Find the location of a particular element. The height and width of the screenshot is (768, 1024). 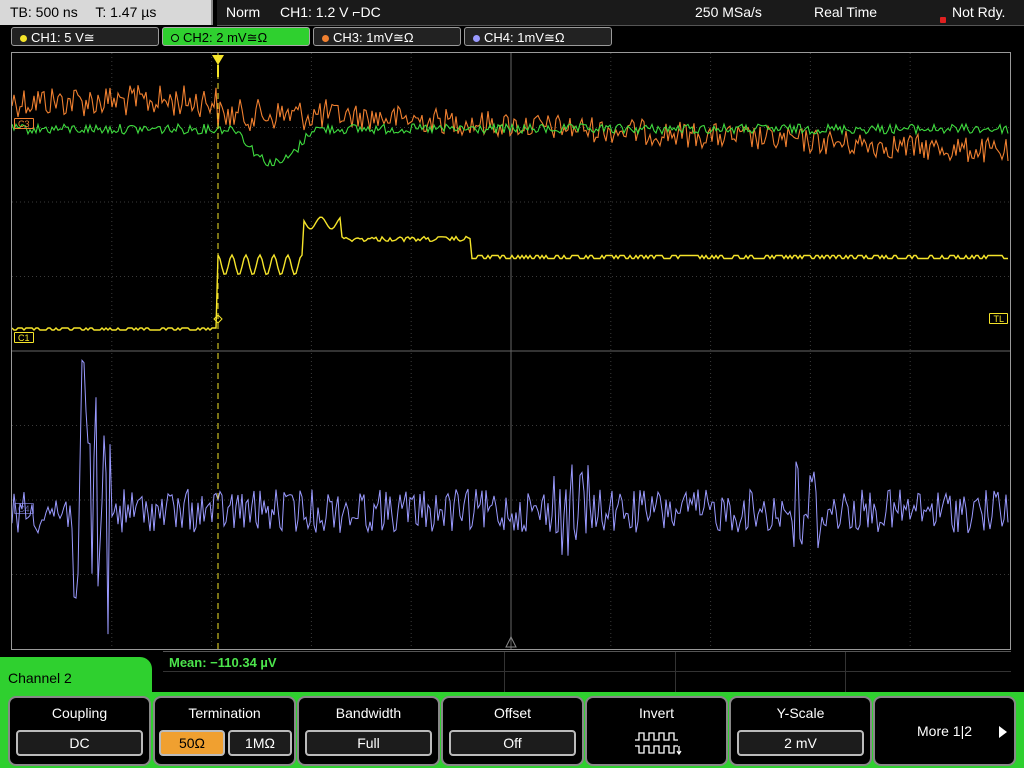

acq-state: Not Rdy. is located at coordinates (972, 12).